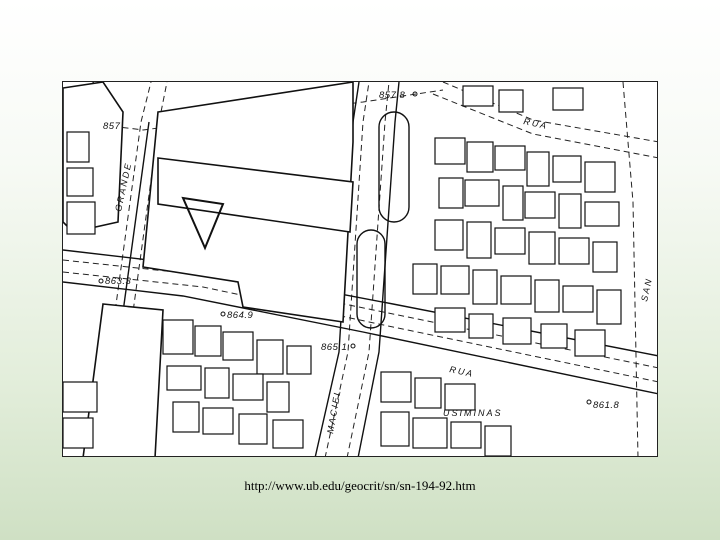 The image size is (720, 540). What do you see at coordinates (240, 315) in the screenshot?
I see `elevation-864-9: 864.9` at bounding box center [240, 315].